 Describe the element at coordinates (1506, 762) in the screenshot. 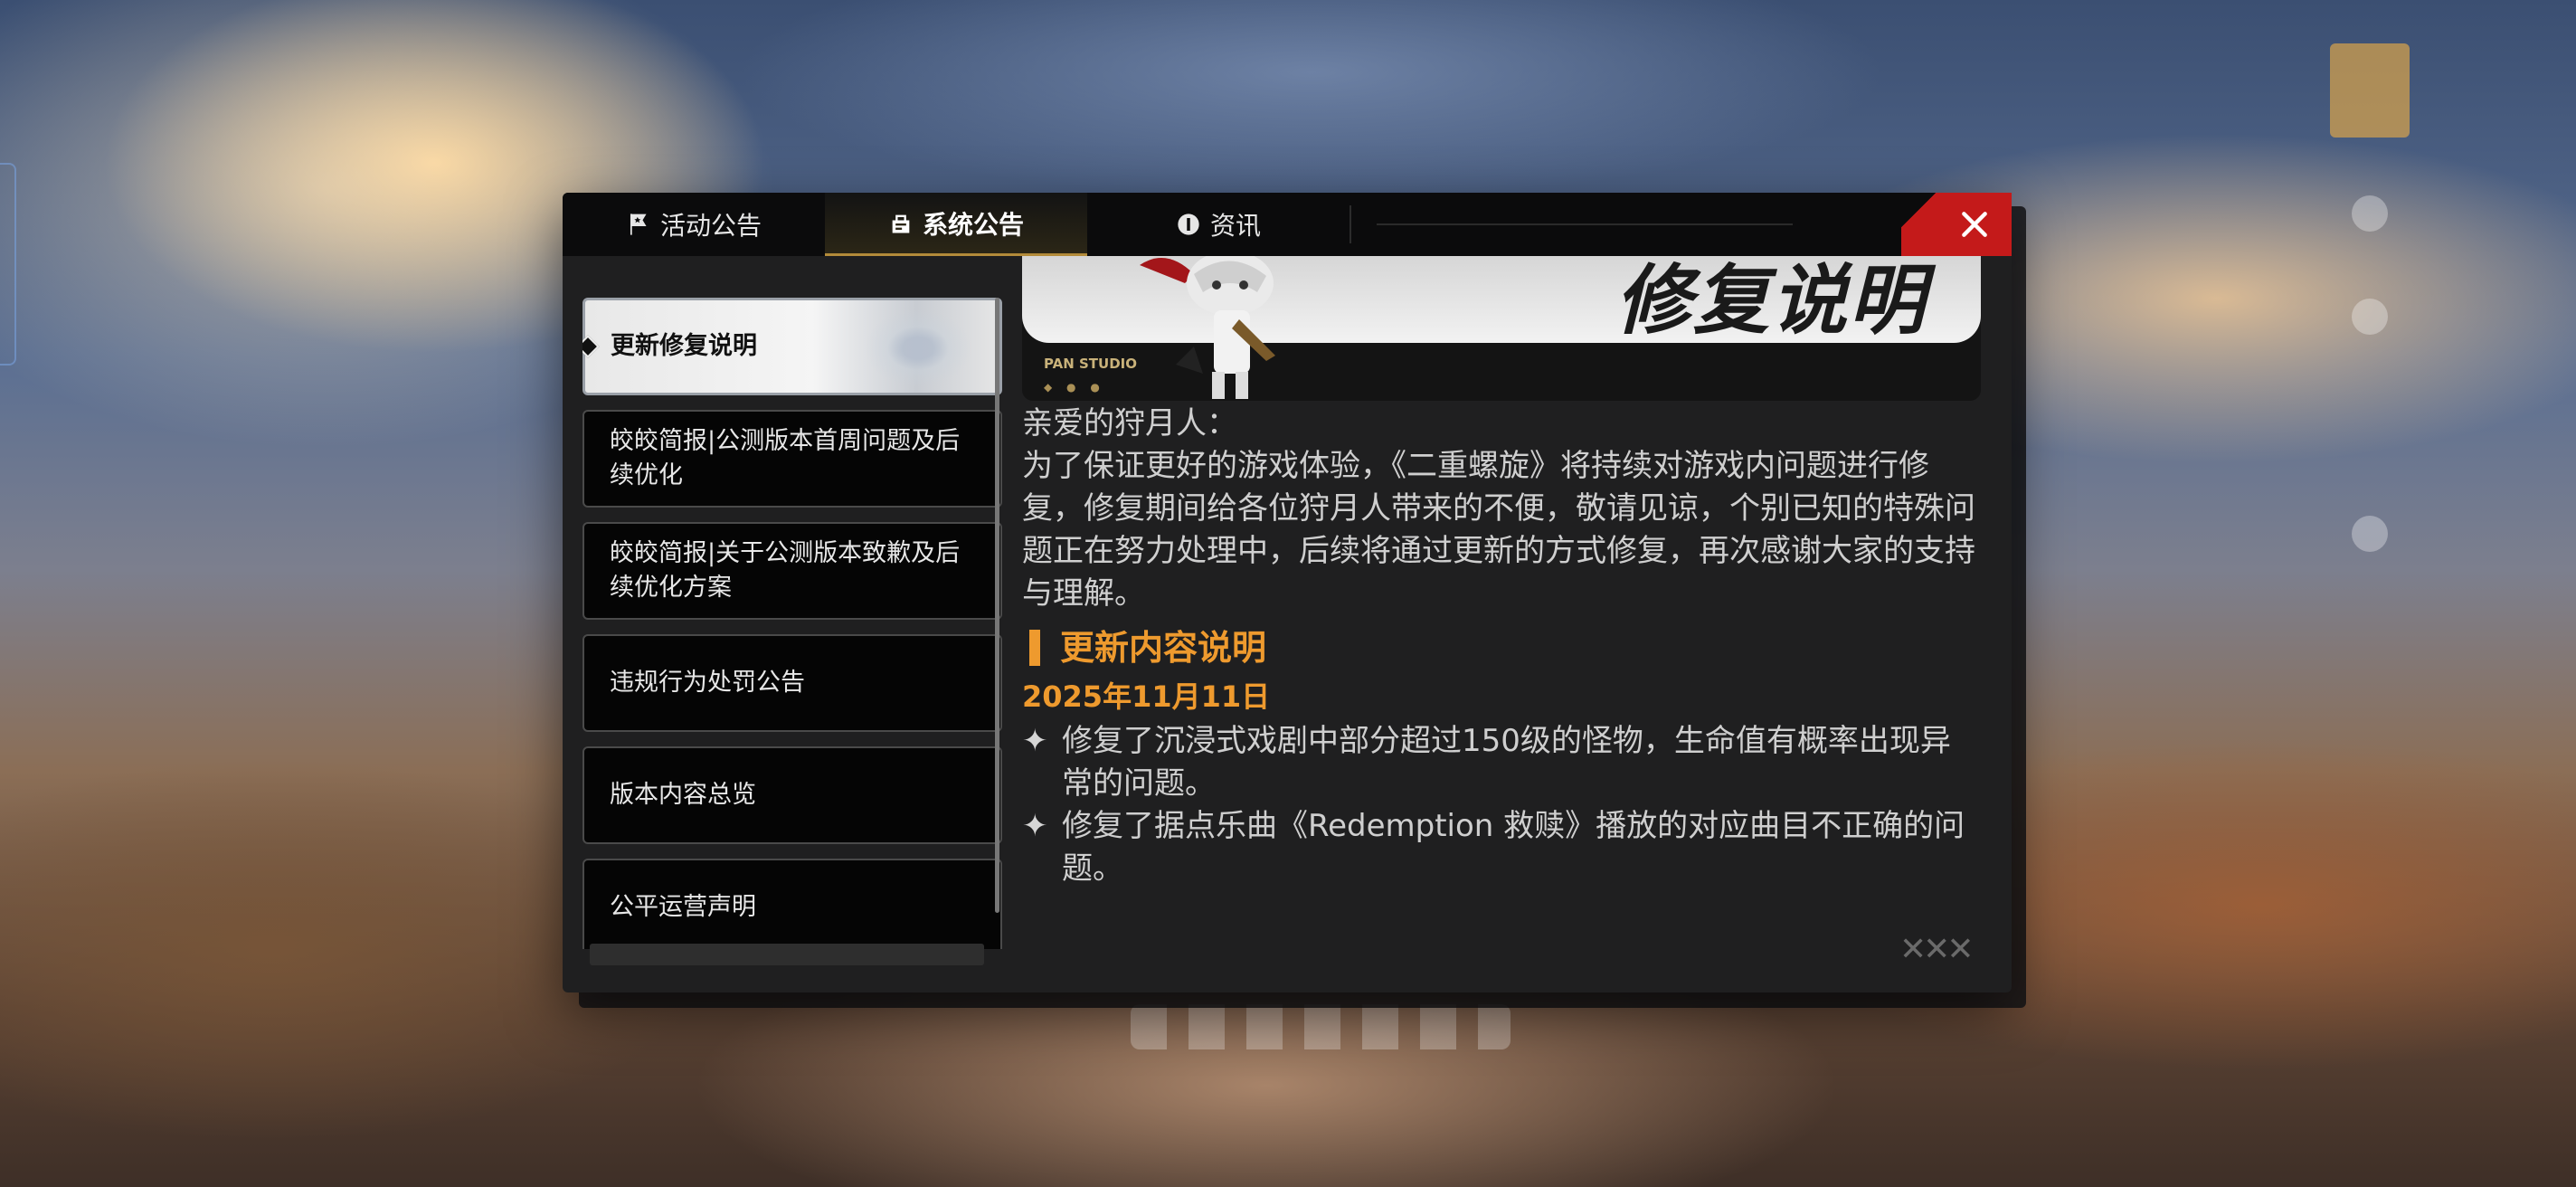

I see `bullet-text: 修复了沉浸式戏剧中部分超过150级的怪物，生命值有概率出现异常的问题。` at that location.